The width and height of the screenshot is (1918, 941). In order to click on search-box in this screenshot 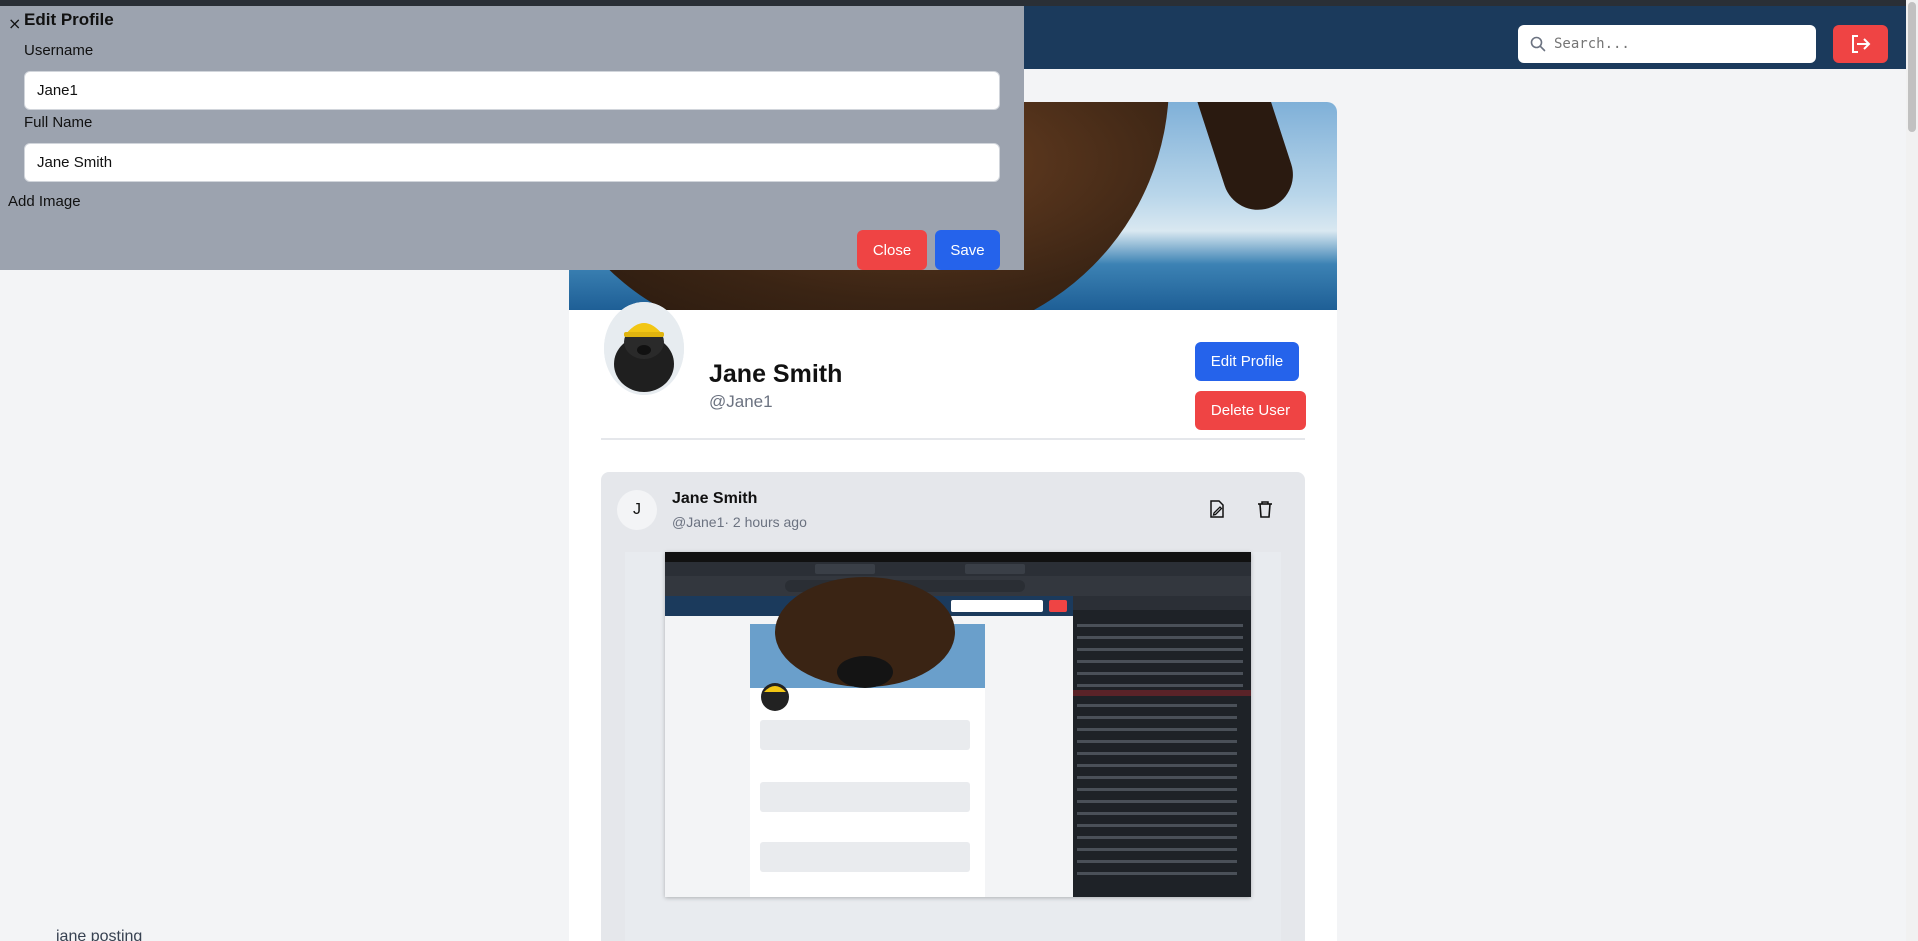, I will do `click(1667, 44)`.